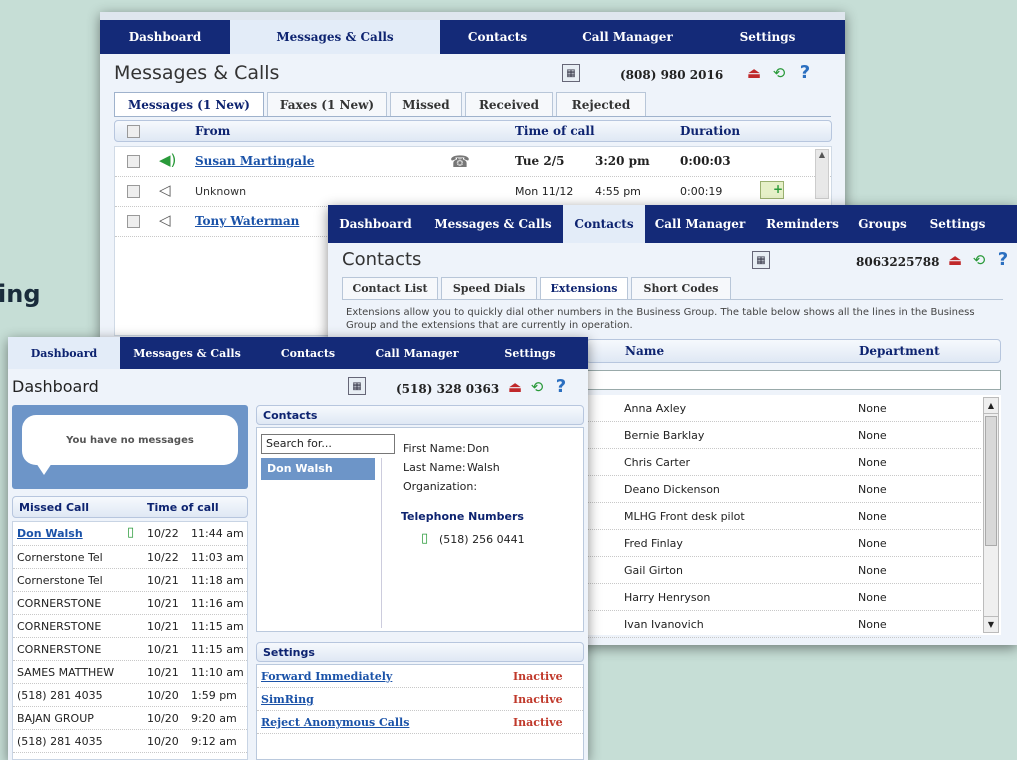 The width and height of the screenshot is (1017, 760). What do you see at coordinates (130, 672) in the screenshot?
I see `table-row: SAMES MATTHEW 10/21 11:10 am` at bounding box center [130, 672].